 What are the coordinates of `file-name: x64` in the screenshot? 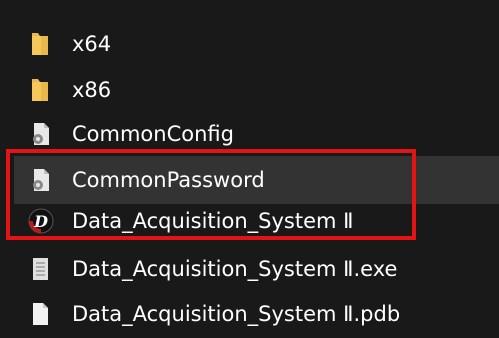 It's located at (92, 44).